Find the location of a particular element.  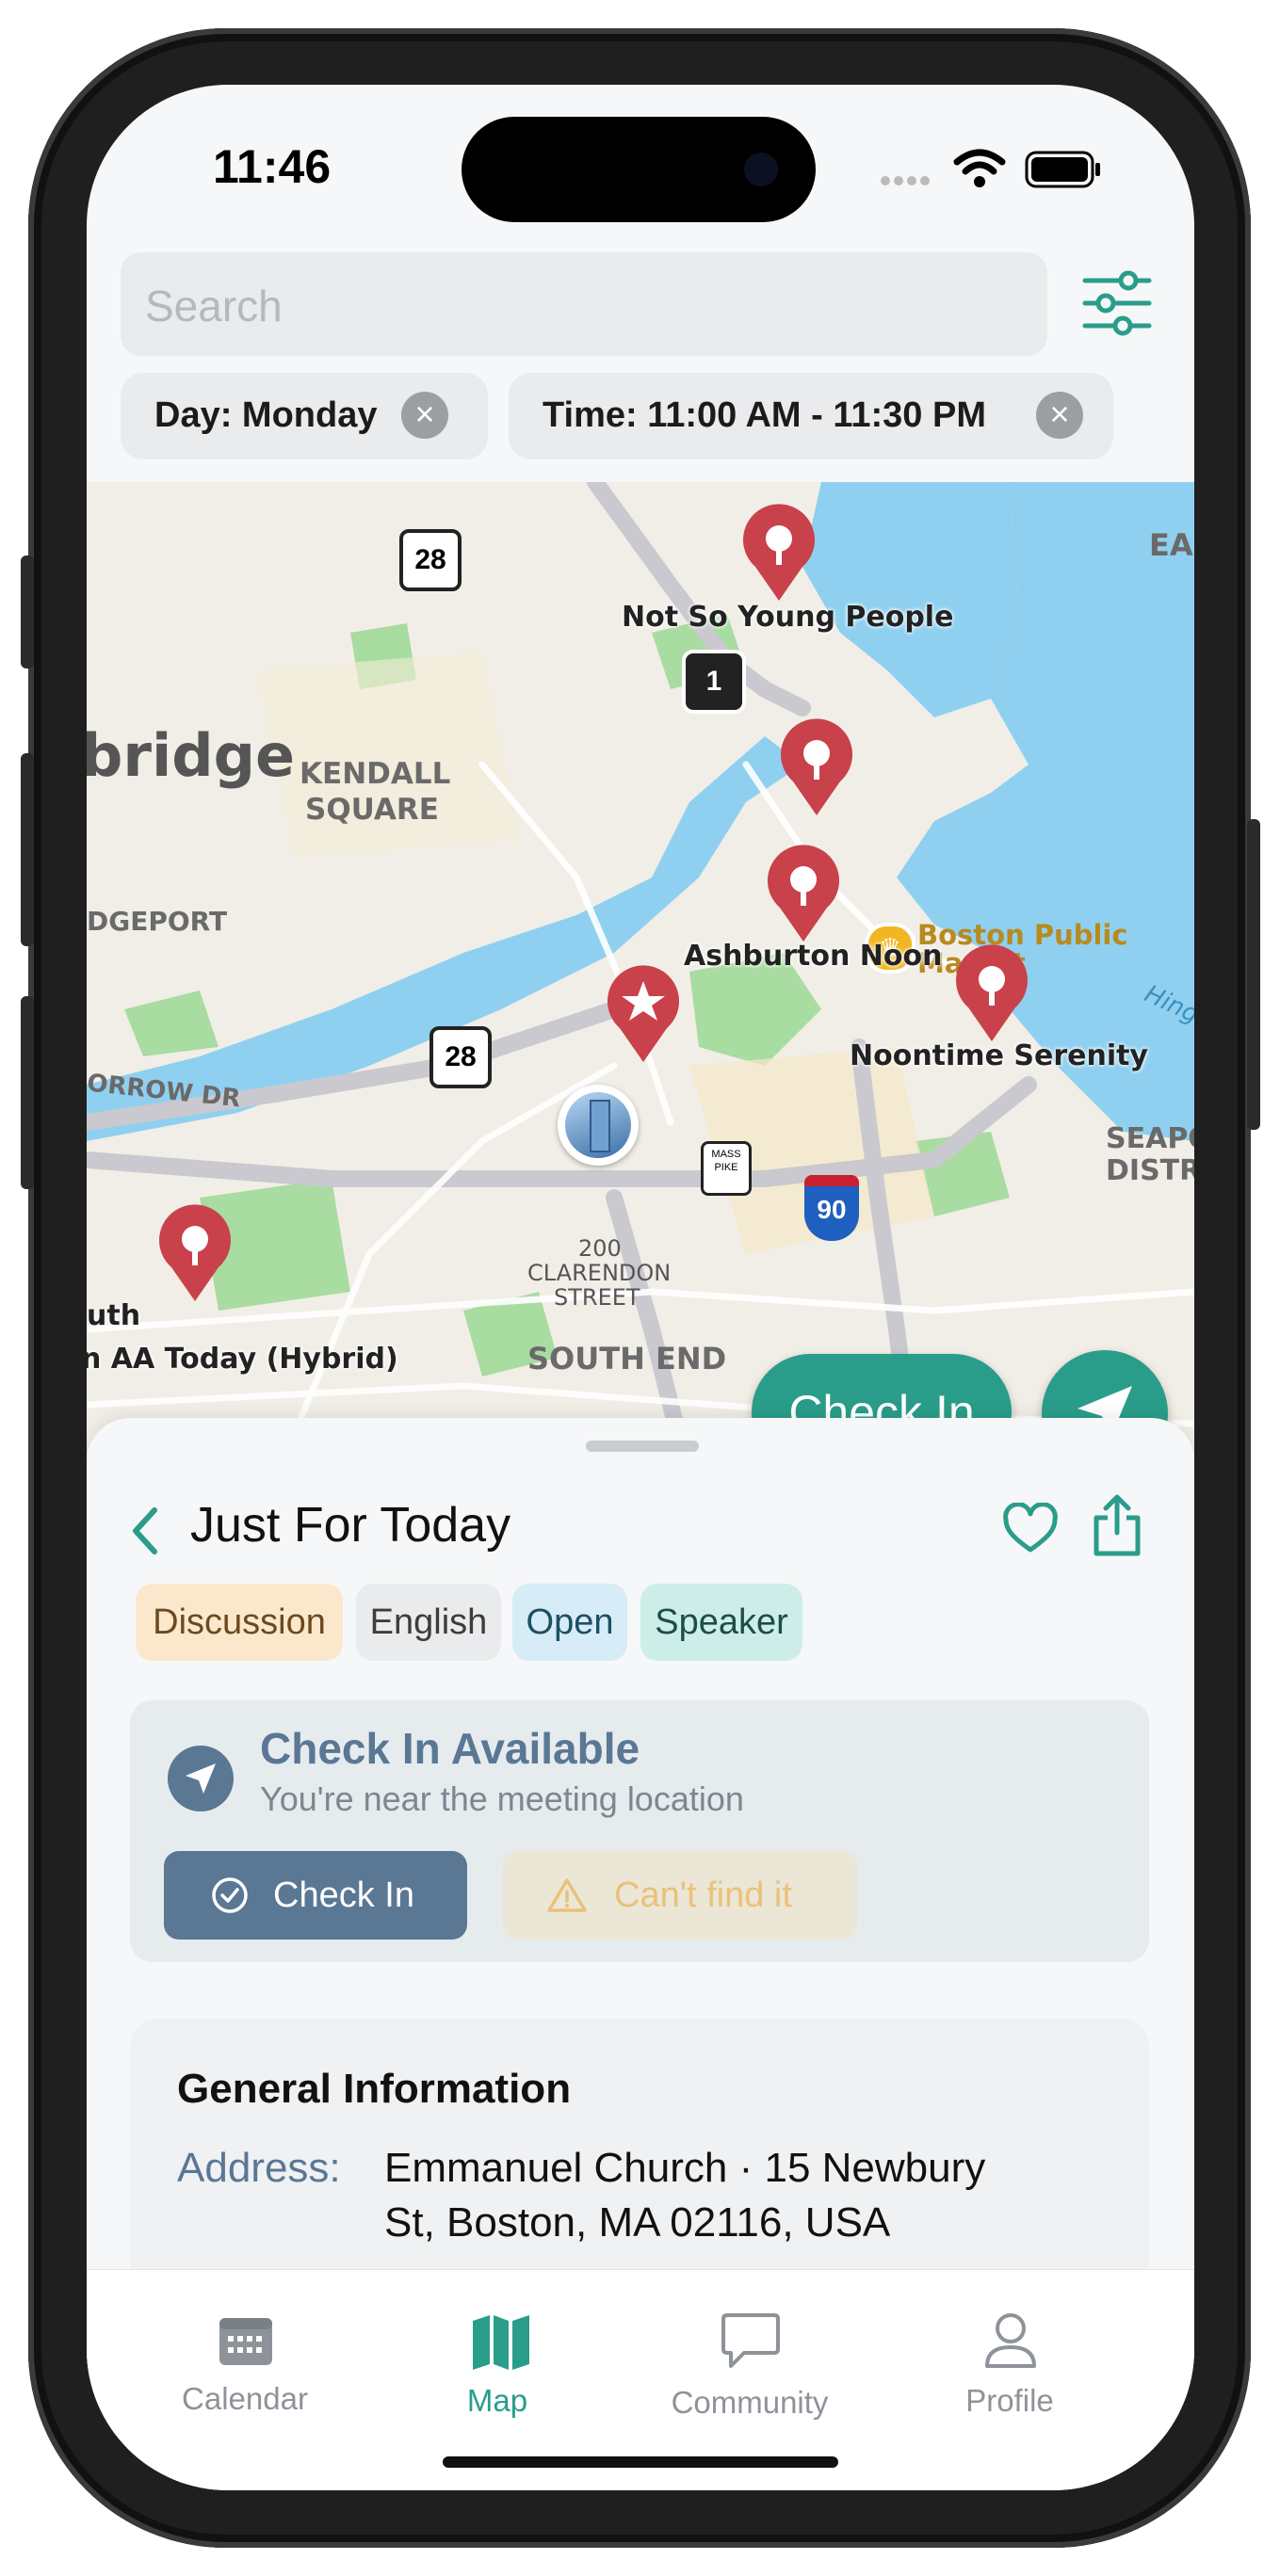

cant-find-it-label: Can't find it is located at coordinates (703, 1895).